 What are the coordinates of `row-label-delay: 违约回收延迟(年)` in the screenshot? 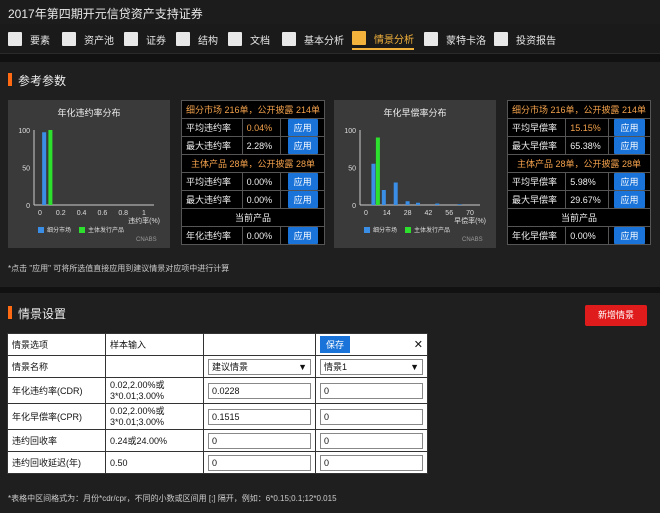 It's located at (56, 462).